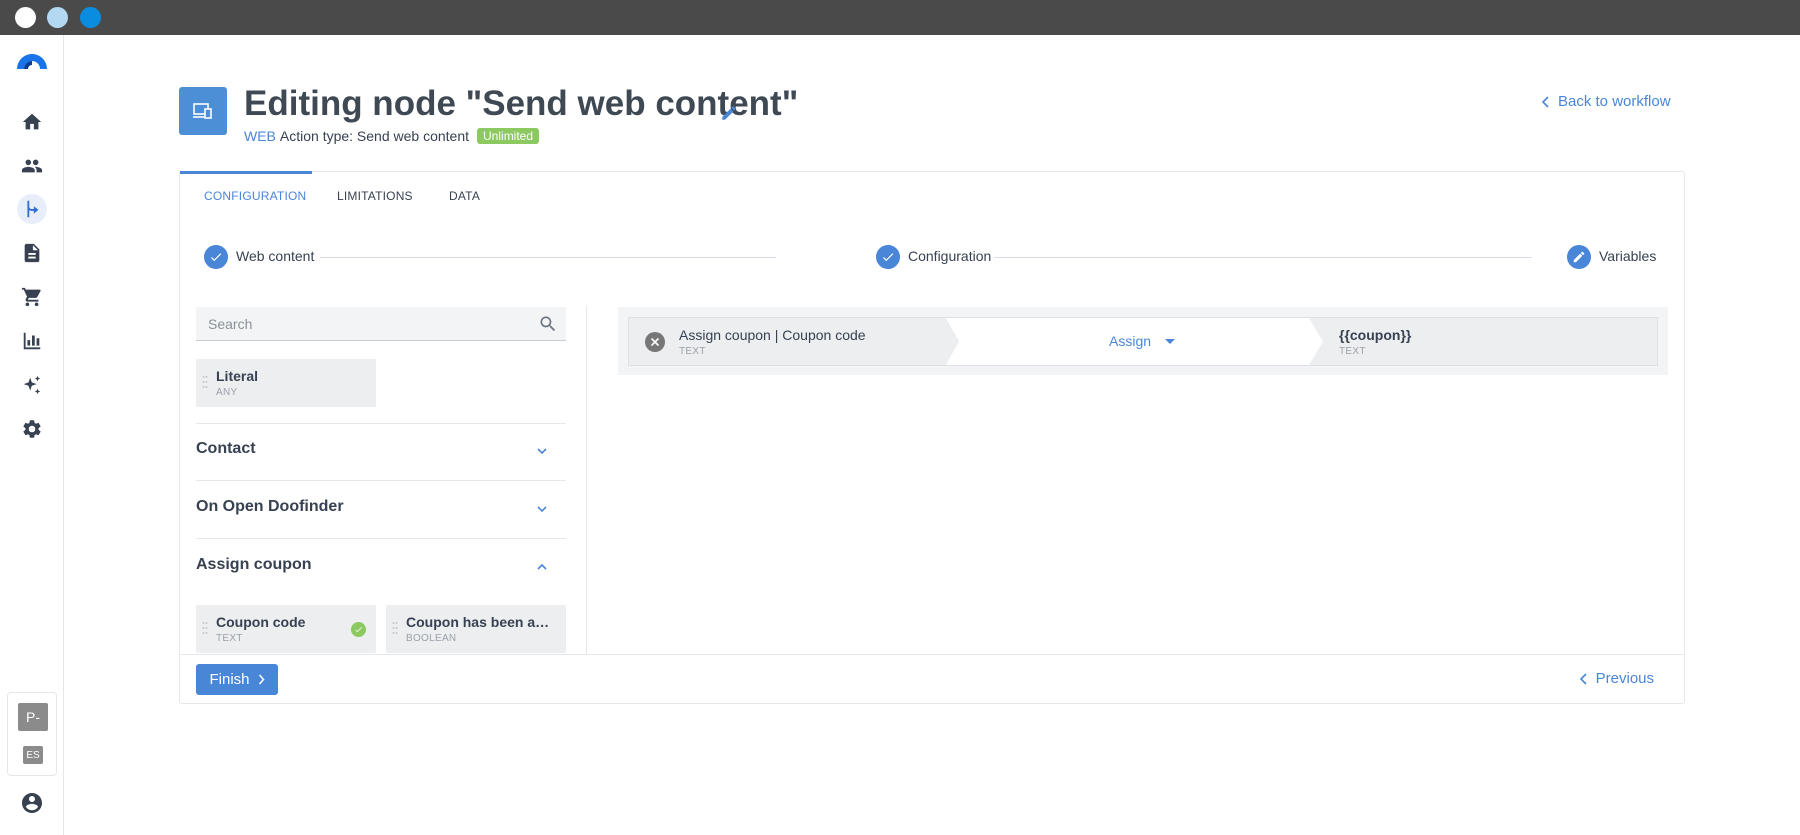 This screenshot has width=1800, height=835. Describe the element at coordinates (32, 341) in the screenshot. I see `bar-chart-icon` at that location.